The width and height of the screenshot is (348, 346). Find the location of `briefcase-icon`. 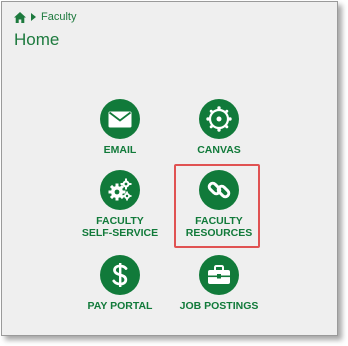

briefcase-icon is located at coordinates (219, 274).